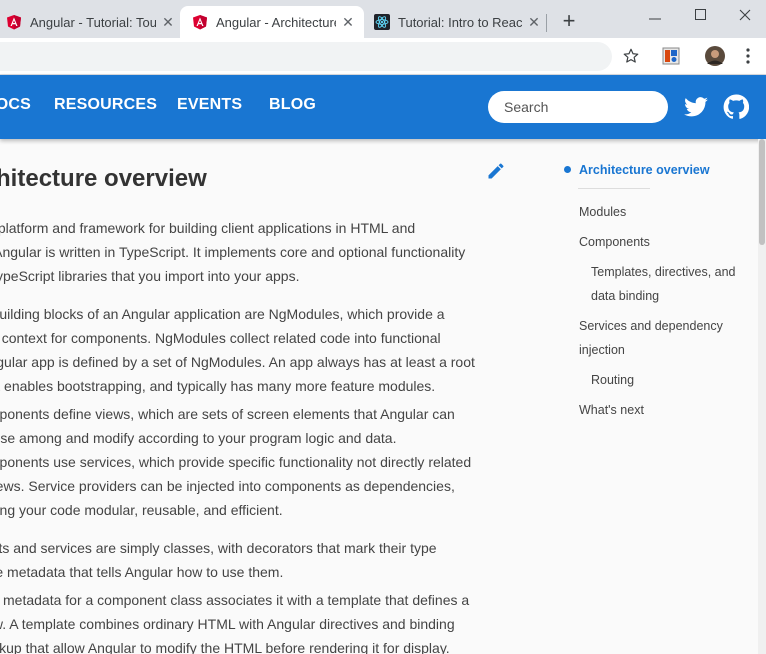 This screenshot has width=766, height=654. I want to click on site-top-nav: DOCS RESOURCES EVENTS BLOG, so click(383, 107).